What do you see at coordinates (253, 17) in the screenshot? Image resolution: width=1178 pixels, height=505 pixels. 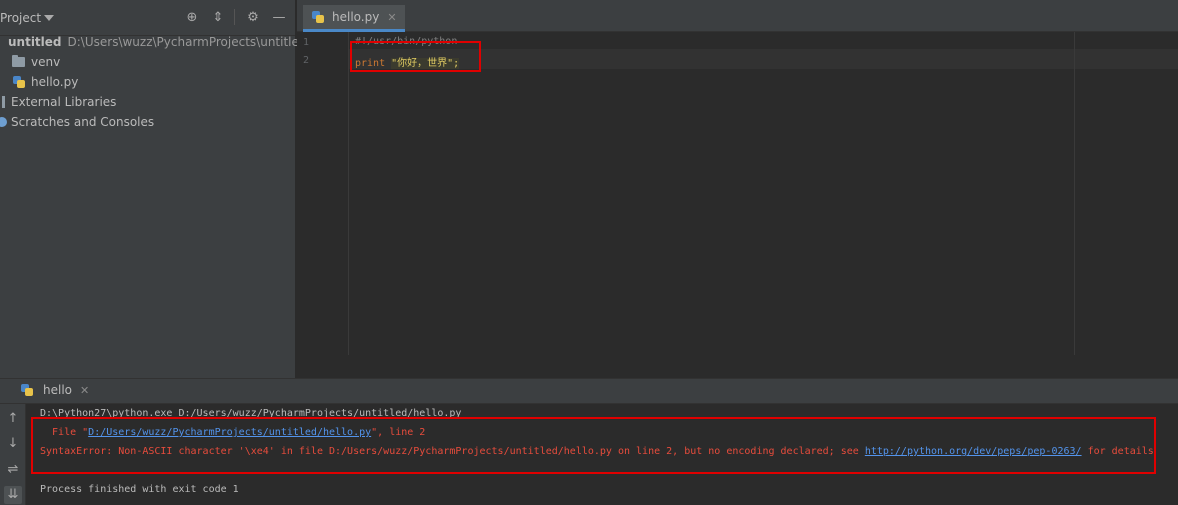 I see `gear-icon: ⚙` at bounding box center [253, 17].